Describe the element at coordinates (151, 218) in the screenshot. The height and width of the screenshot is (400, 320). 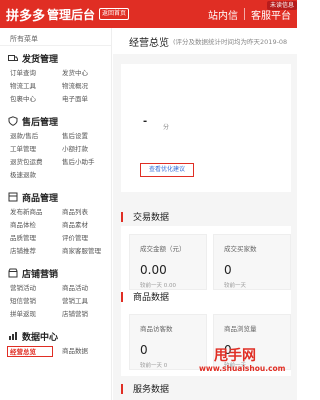
I see `trade-section-title: 交易数据` at that location.